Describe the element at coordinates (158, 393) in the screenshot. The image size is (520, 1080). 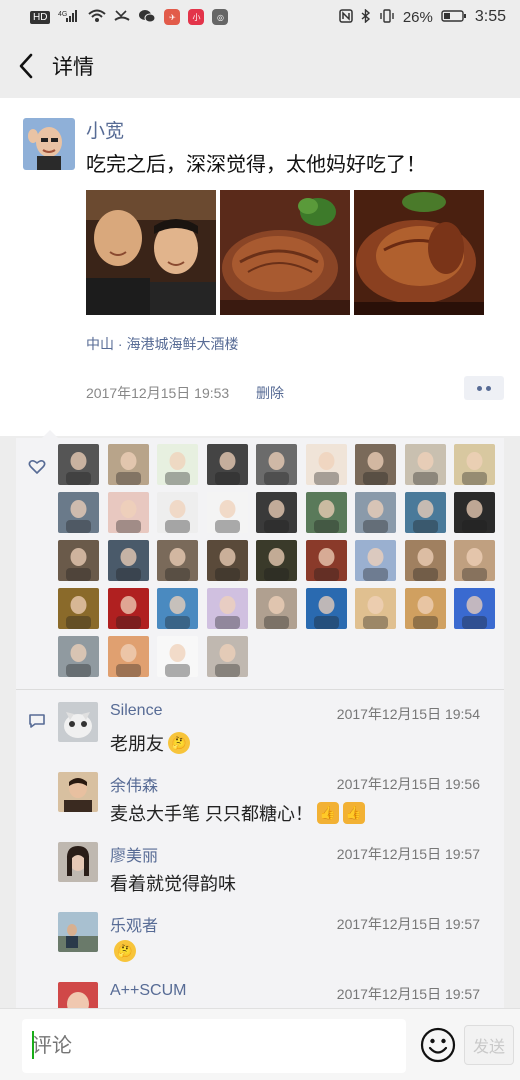
I see `post-timestamp: 2017年12月15日 19:53` at that location.